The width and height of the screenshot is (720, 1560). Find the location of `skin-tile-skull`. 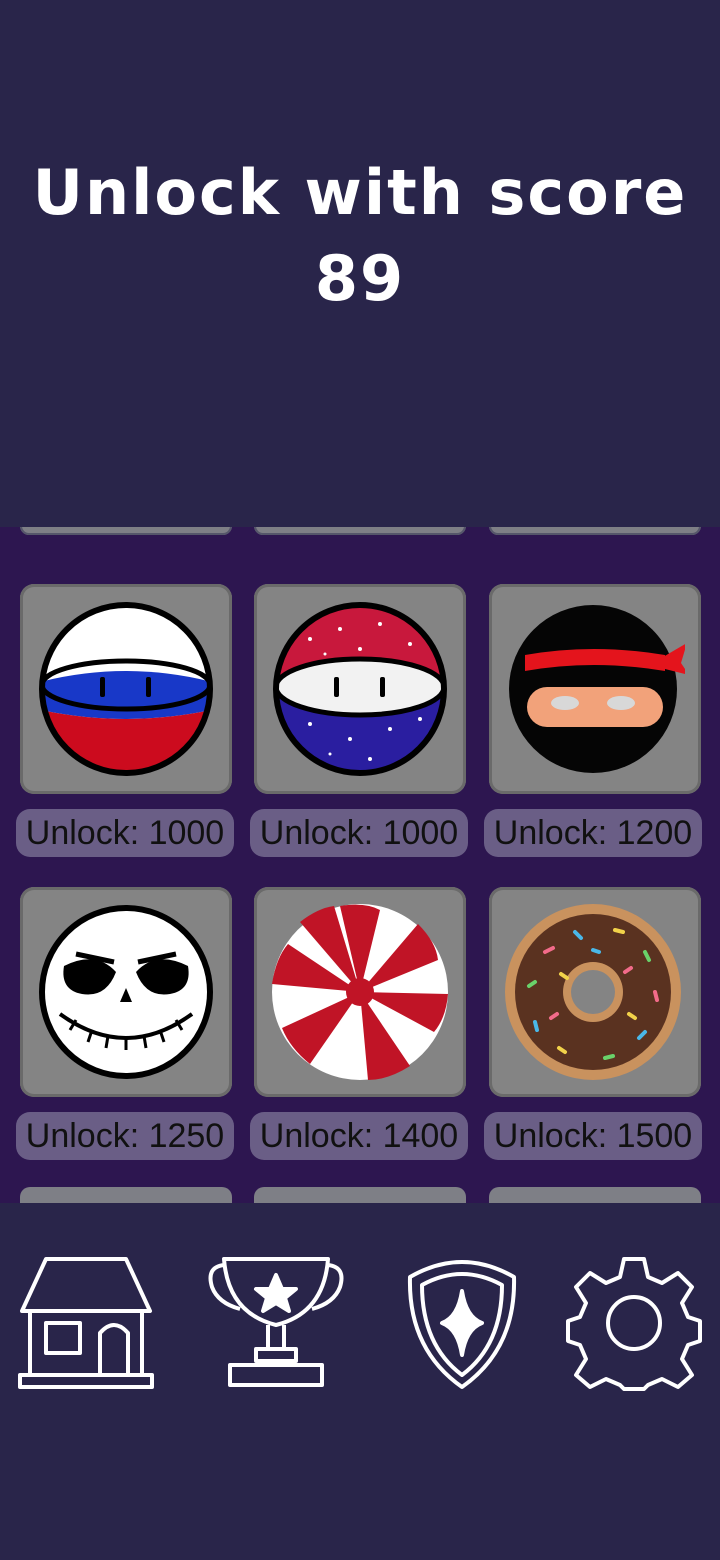

skin-tile-skull is located at coordinates (126, 992).